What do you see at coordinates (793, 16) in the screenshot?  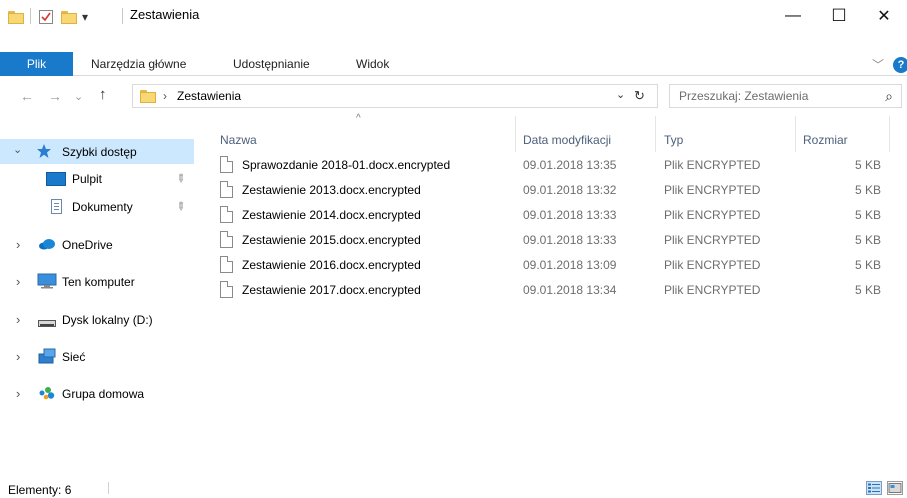 I see `minimize-button: —` at bounding box center [793, 16].